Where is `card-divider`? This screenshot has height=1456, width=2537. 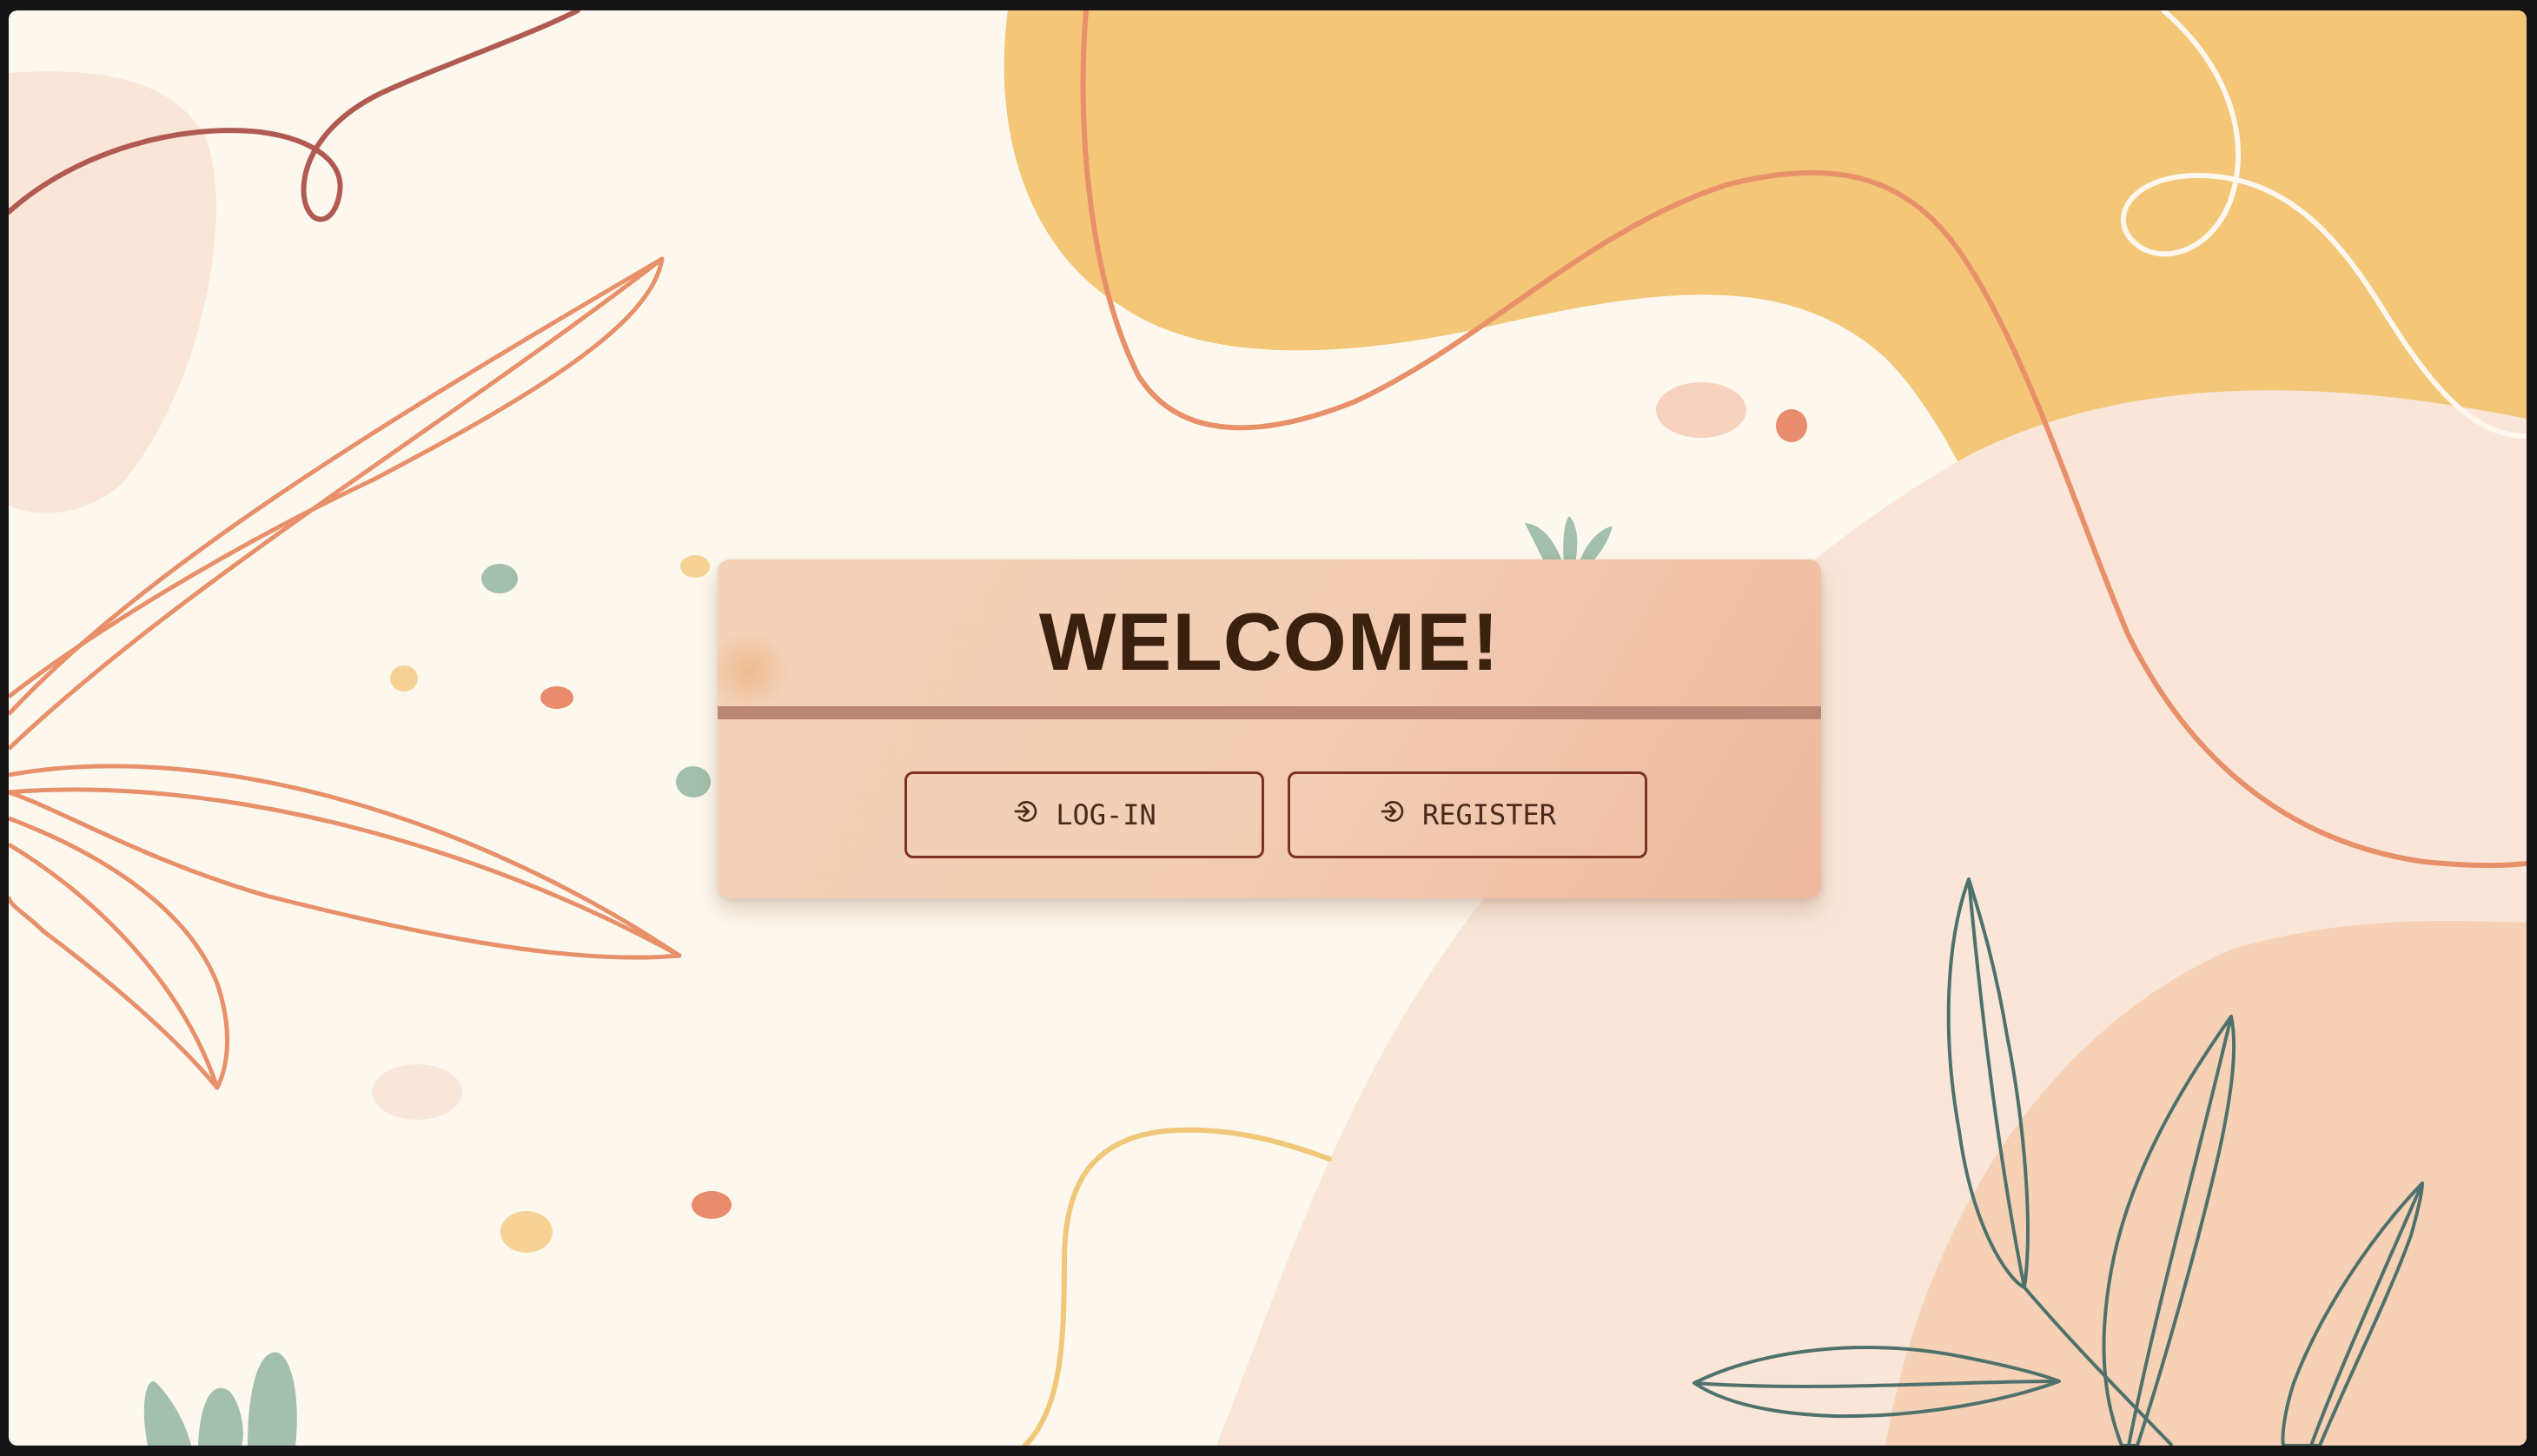 card-divider is located at coordinates (1269, 712).